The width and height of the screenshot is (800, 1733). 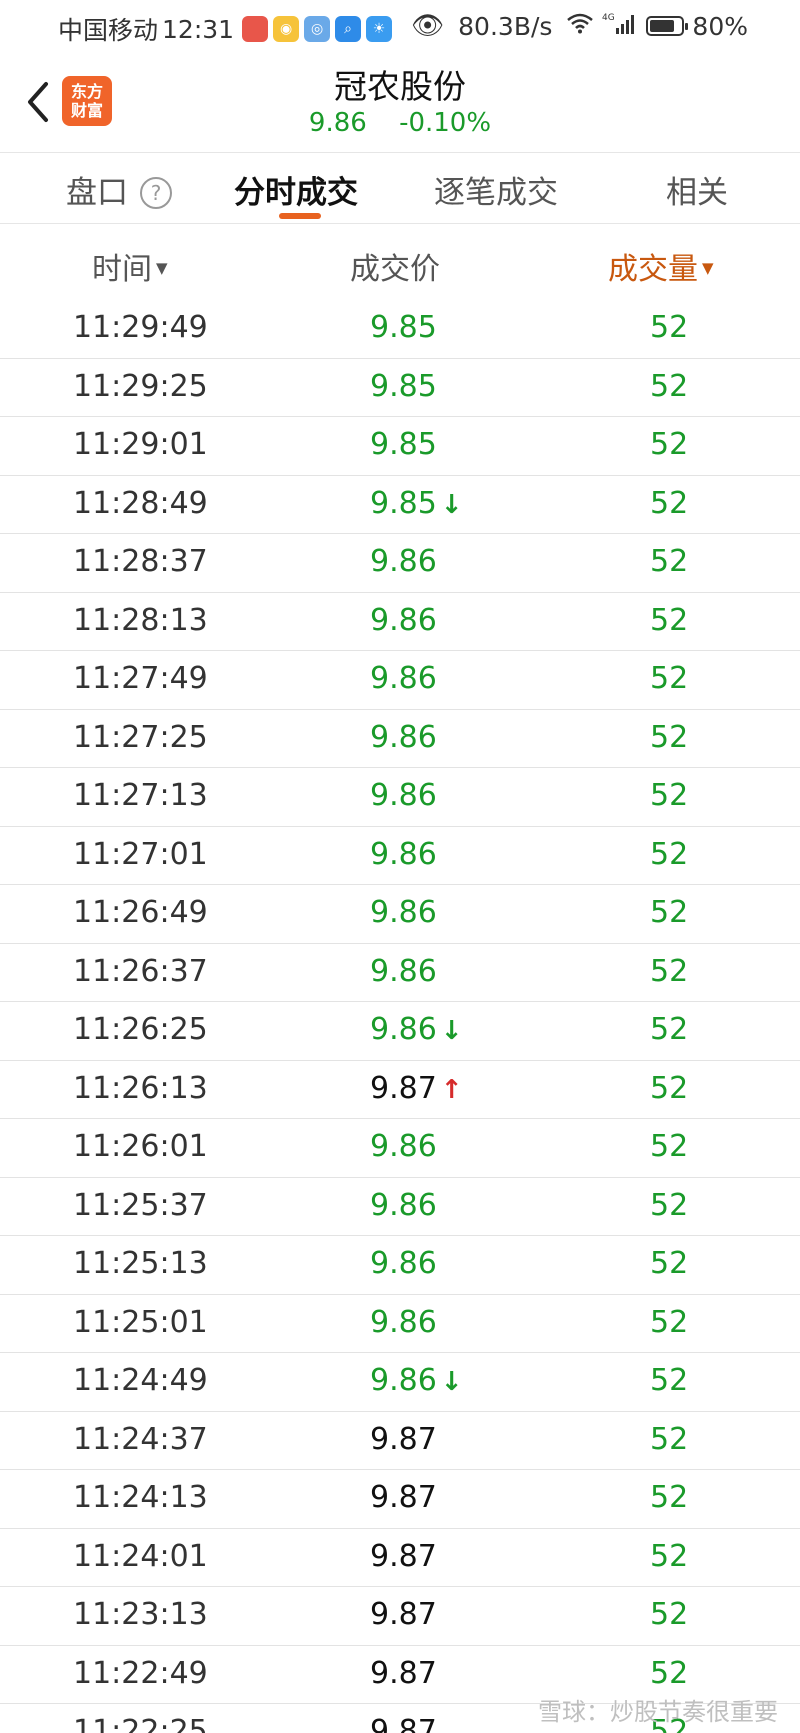 What do you see at coordinates (608, 18) in the screenshot?
I see `network-type-label: 4G` at bounding box center [608, 18].